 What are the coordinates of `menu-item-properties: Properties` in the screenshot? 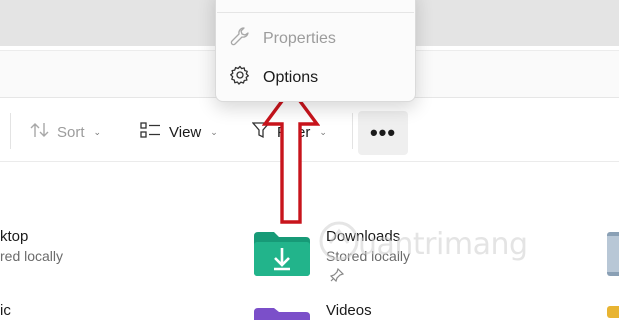 It's located at (283, 38).